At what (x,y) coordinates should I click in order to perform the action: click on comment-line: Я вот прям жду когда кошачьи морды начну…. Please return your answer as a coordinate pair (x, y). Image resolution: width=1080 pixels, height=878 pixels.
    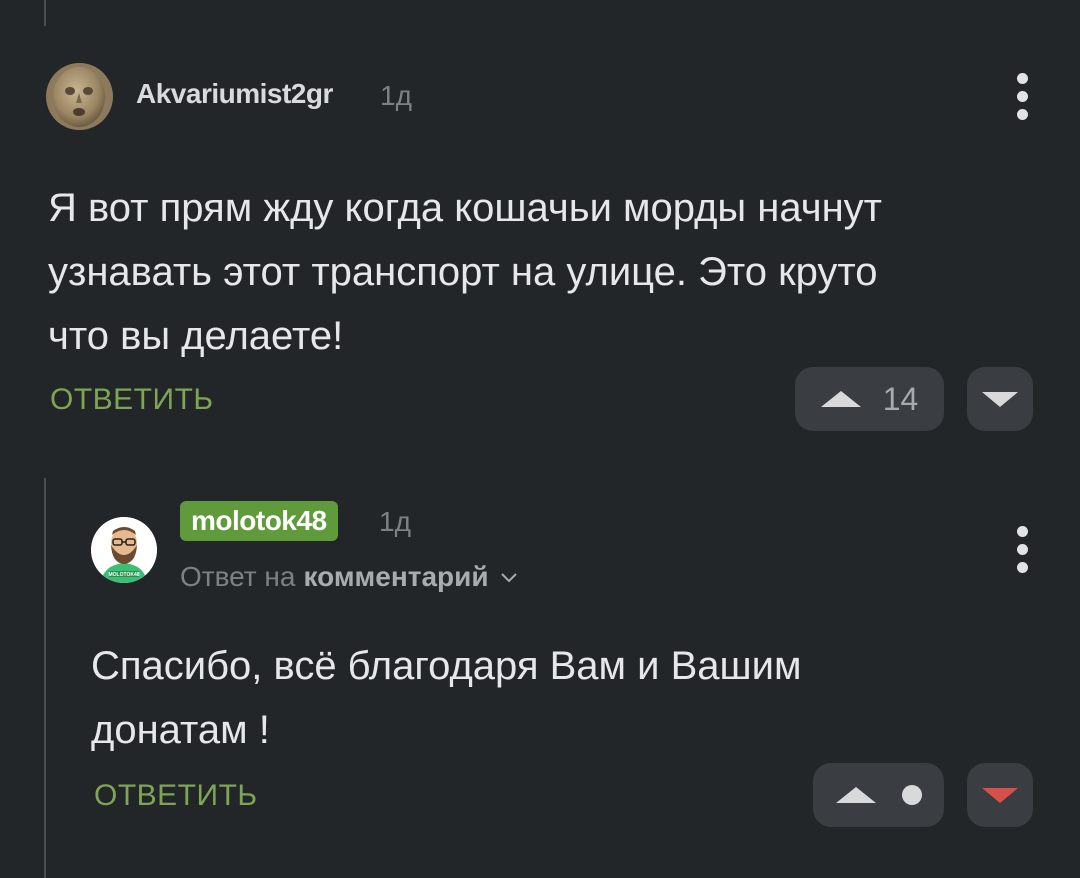
    Looking at the image, I should click on (465, 208).